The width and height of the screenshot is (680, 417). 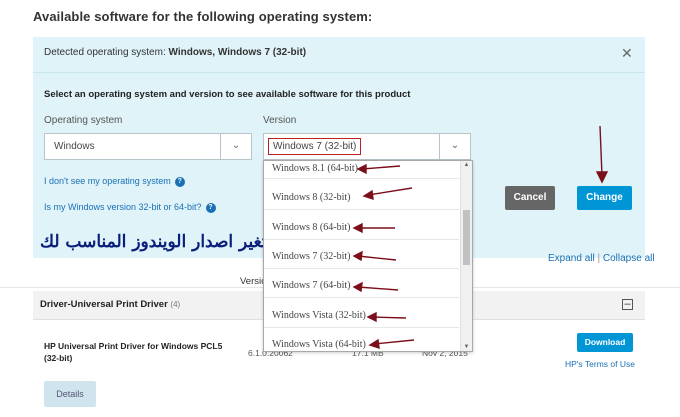 What do you see at coordinates (367, 146) in the screenshot?
I see `version-select: Windows 7 (32-bit) ⌄` at bounding box center [367, 146].